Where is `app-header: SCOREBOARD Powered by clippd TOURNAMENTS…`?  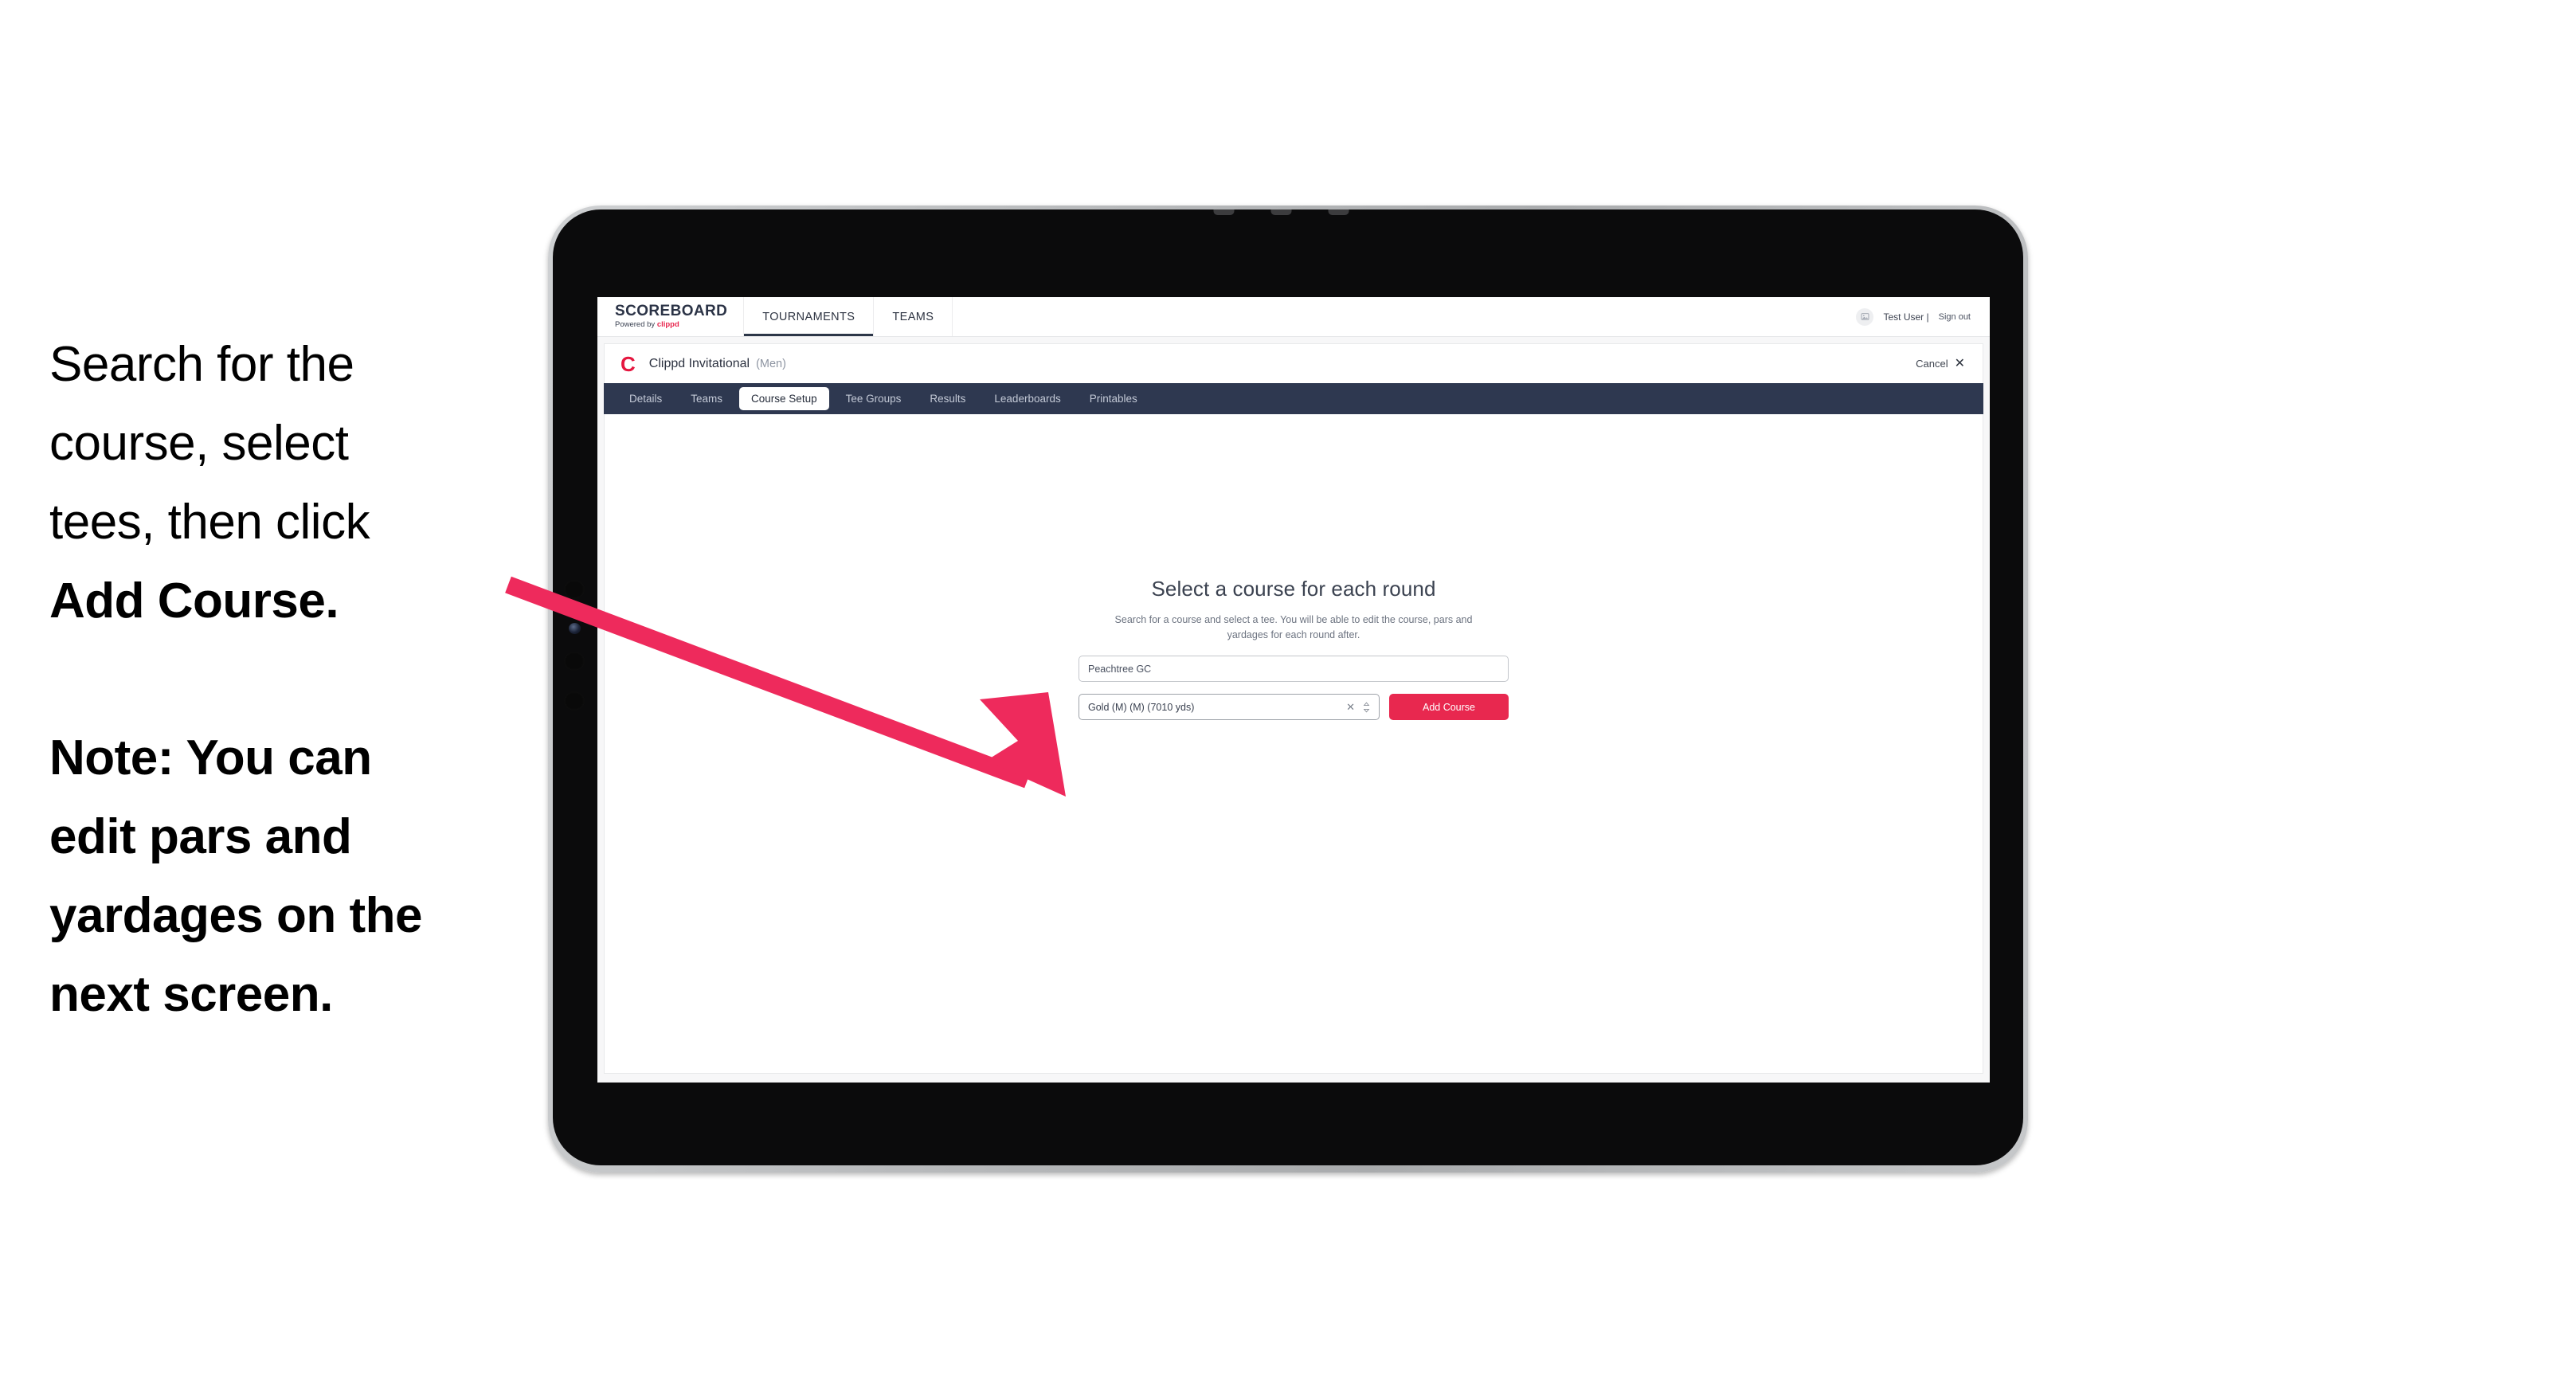
app-header: SCOREBOARD Powered by clippd TOURNAMENTS… is located at coordinates (1293, 317).